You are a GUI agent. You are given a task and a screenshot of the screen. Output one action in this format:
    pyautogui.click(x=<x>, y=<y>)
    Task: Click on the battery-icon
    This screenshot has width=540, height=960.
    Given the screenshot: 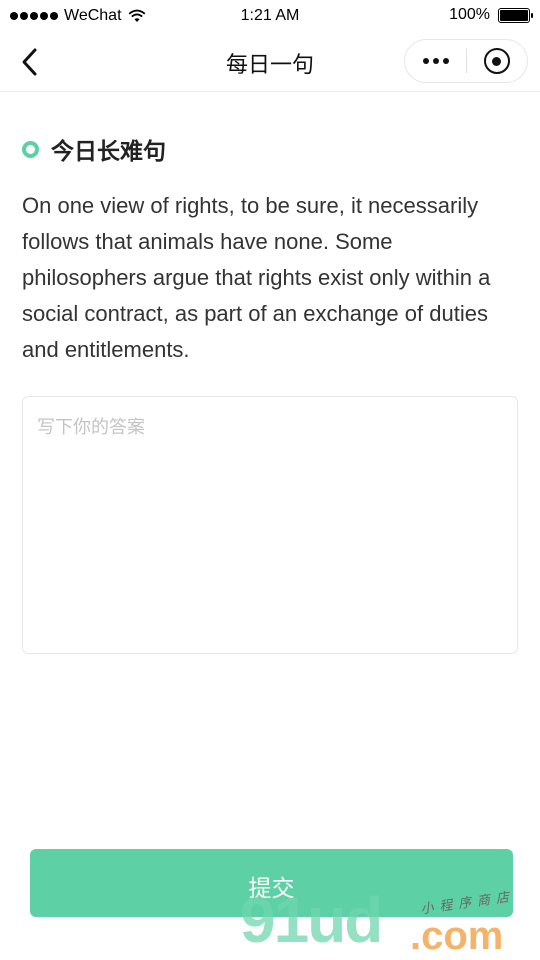 What is the action you would take?
    pyautogui.click(x=515, y=15)
    